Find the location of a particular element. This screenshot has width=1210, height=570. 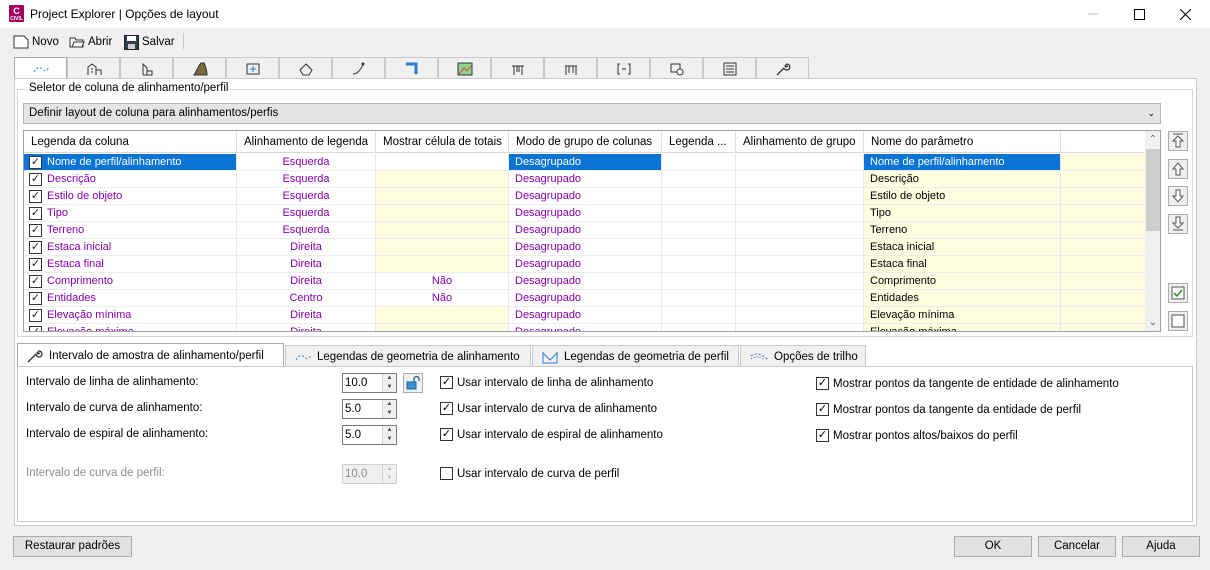

cell-legend-alignment: Centro is located at coordinates (306, 298).